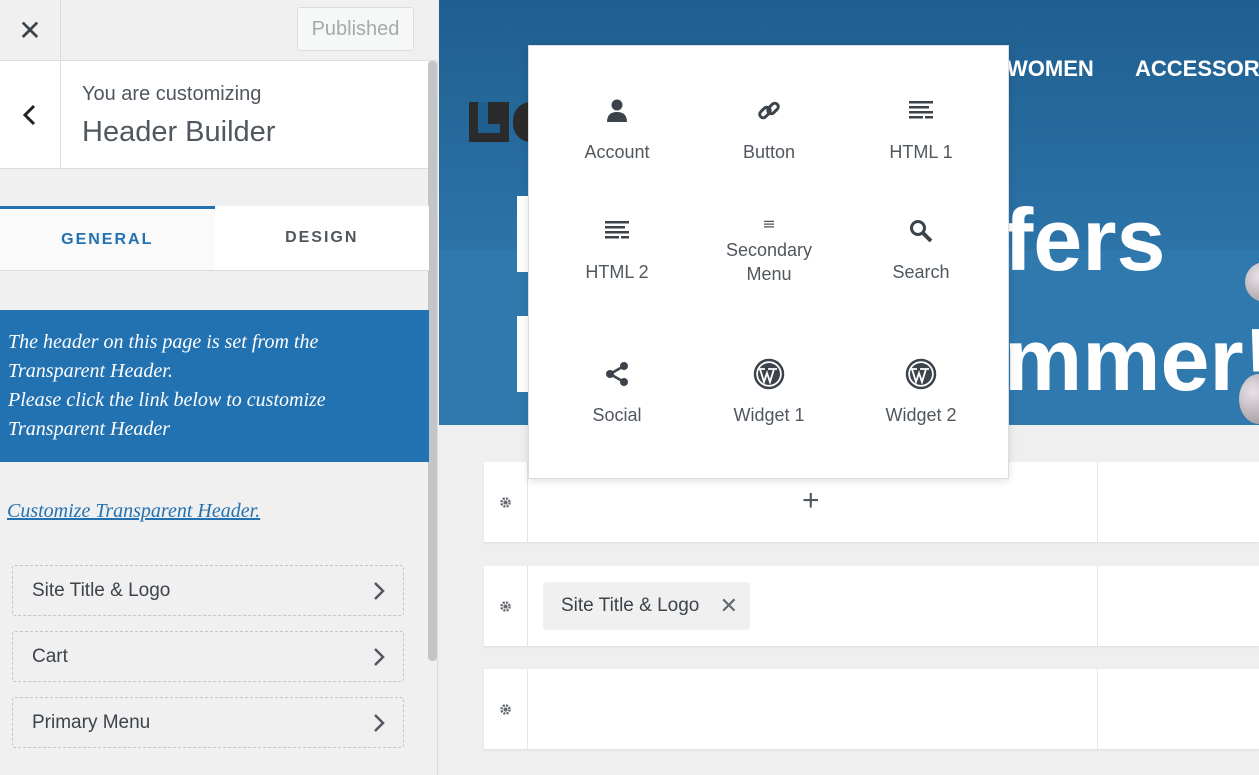  I want to click on item-cart: Cart, so click(208, 656).